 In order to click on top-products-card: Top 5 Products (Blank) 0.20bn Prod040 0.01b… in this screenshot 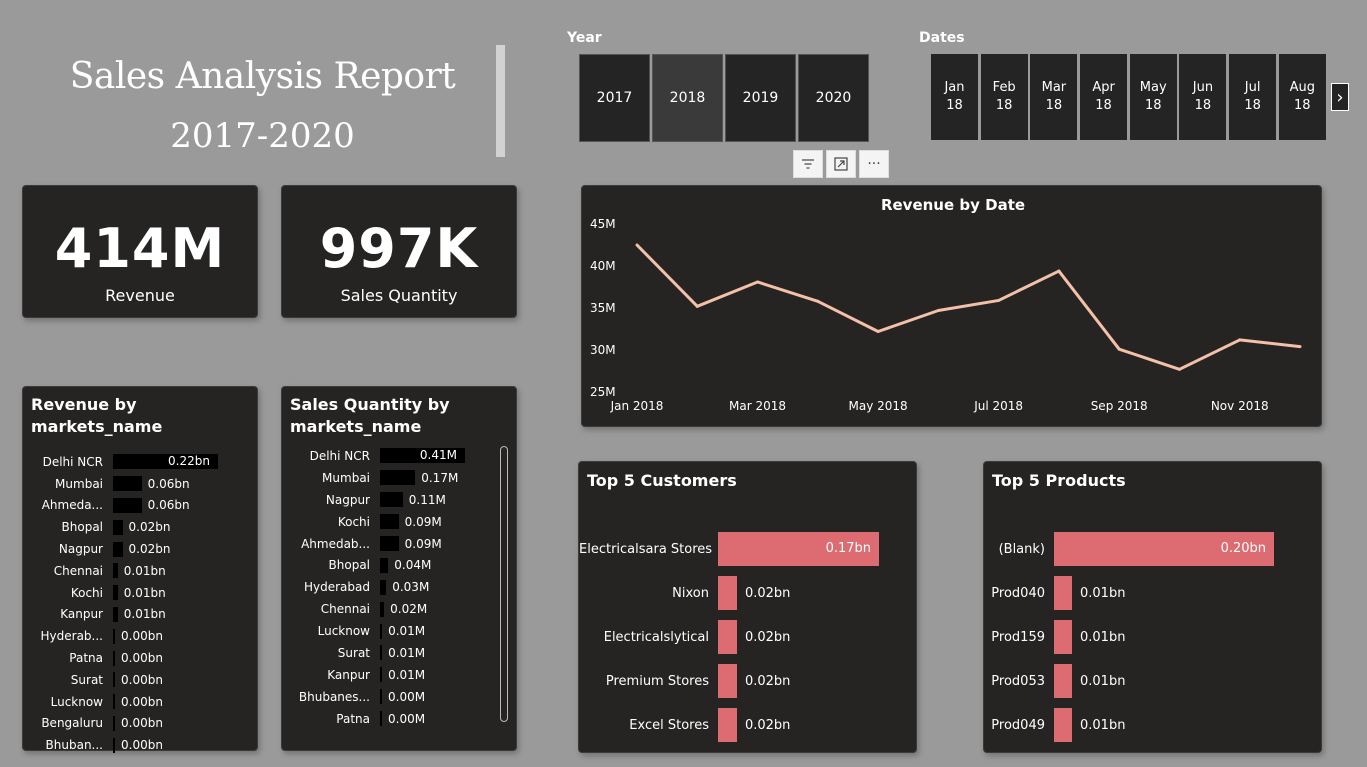, I will do `click(1152, 607)`.